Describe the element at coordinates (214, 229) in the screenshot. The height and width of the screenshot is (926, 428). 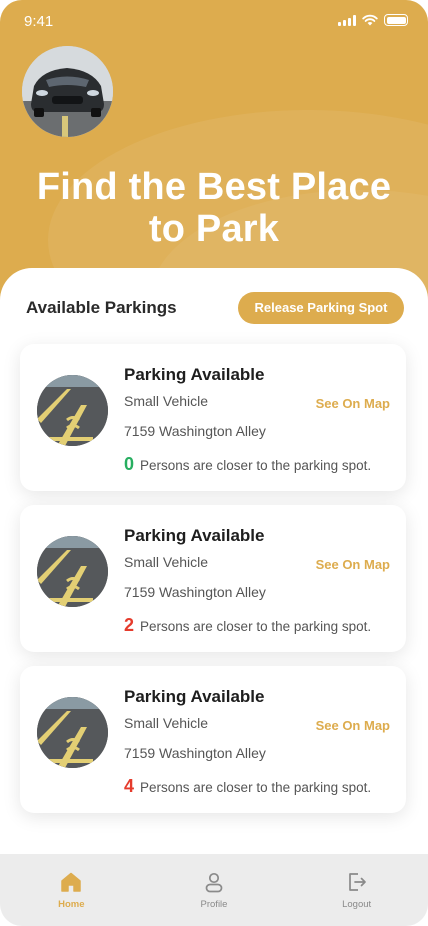
I see `hero-title-line: to Park` at that location.